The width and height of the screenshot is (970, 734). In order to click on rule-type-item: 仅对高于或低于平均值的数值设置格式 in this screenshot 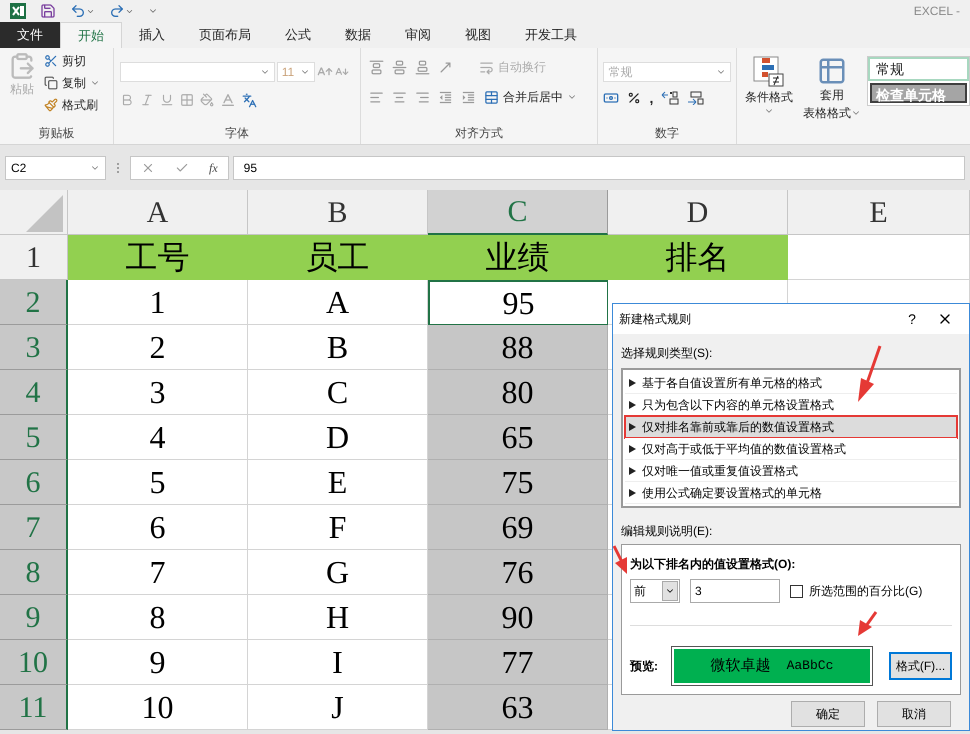, I will do `click(791, 449)`.